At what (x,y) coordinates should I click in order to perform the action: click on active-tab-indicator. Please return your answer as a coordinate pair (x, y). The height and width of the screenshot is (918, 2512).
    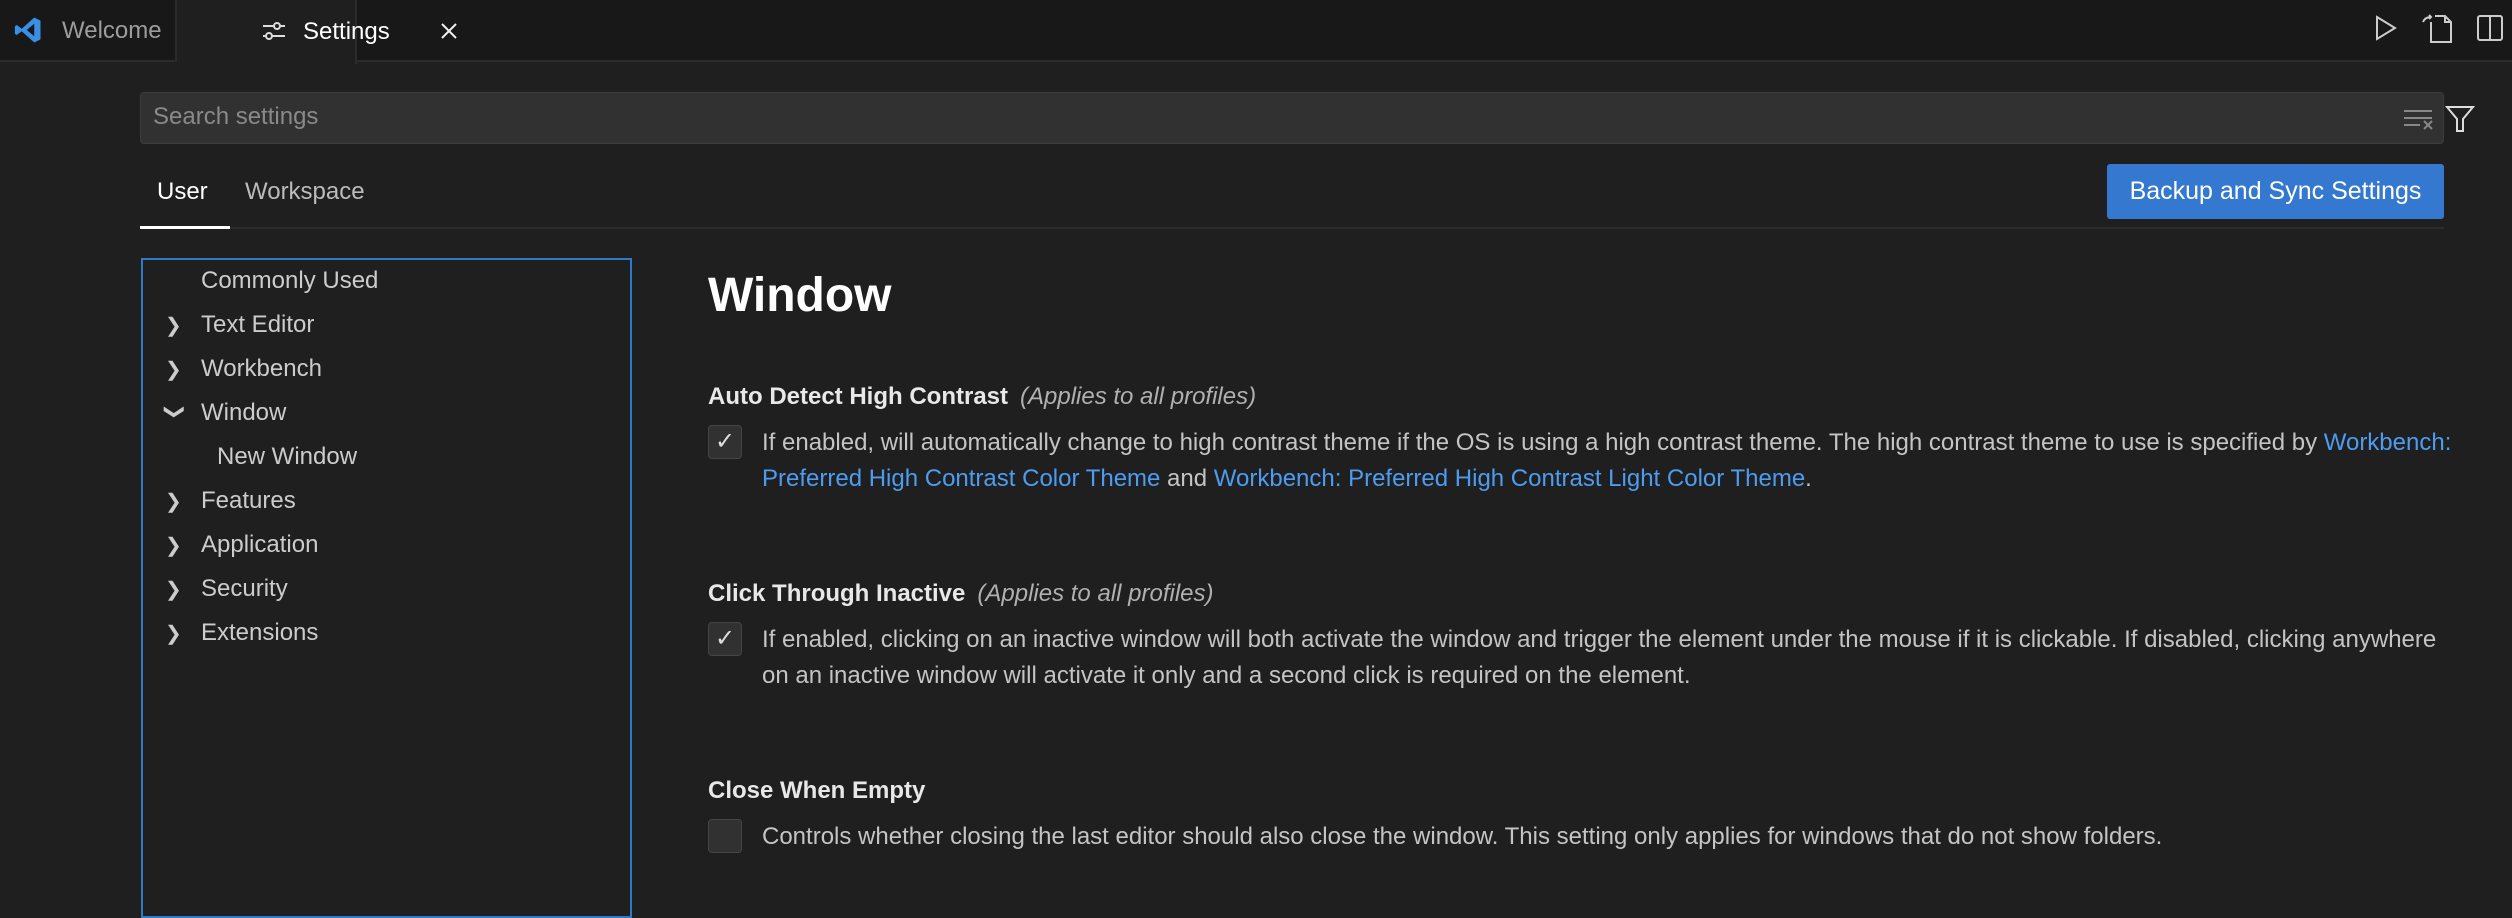
    Looking at the image, I should click on (185, 227).